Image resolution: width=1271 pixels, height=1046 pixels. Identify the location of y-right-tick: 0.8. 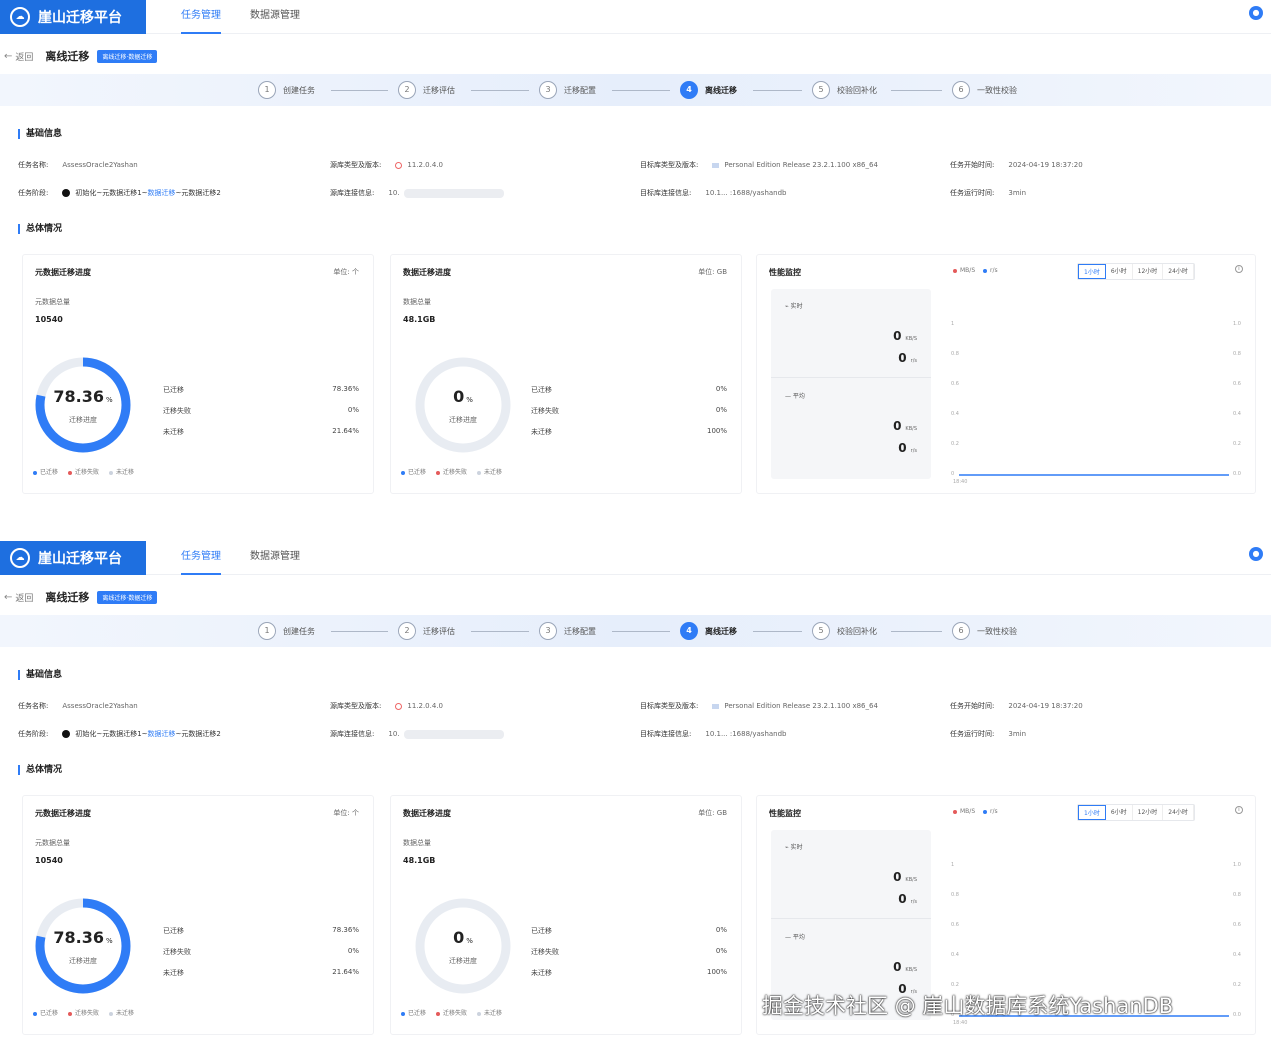
(1237, 895).